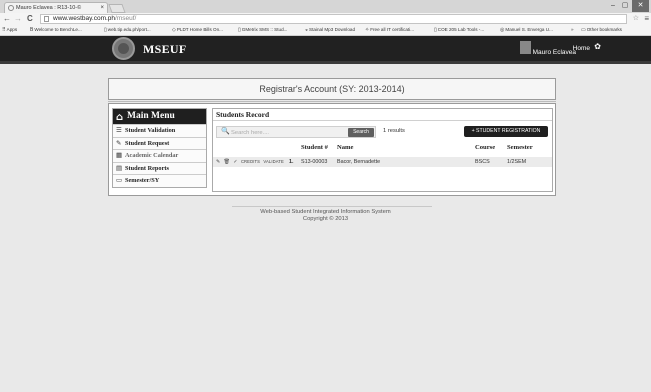 This screenshot has height=392, width=651. Describe the element at coordinates (218, 162) in the screenshot. I see `edit-icon: ✎` at that location.